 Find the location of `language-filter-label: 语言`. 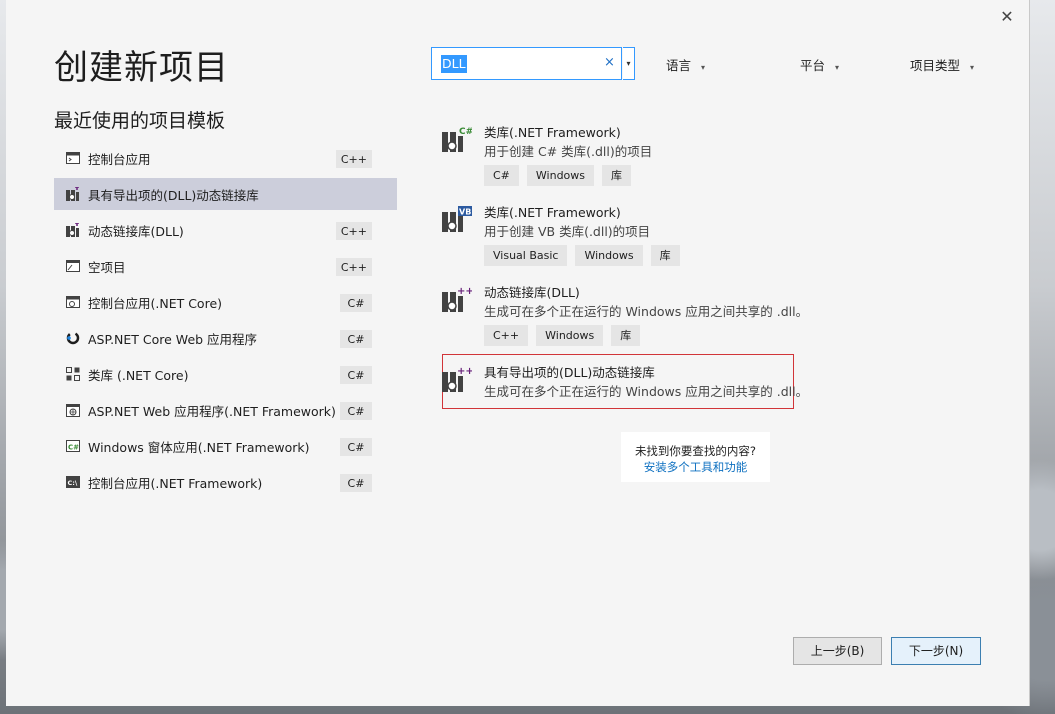

language-filter-label: 语言 is located at coordinates (679, 65).